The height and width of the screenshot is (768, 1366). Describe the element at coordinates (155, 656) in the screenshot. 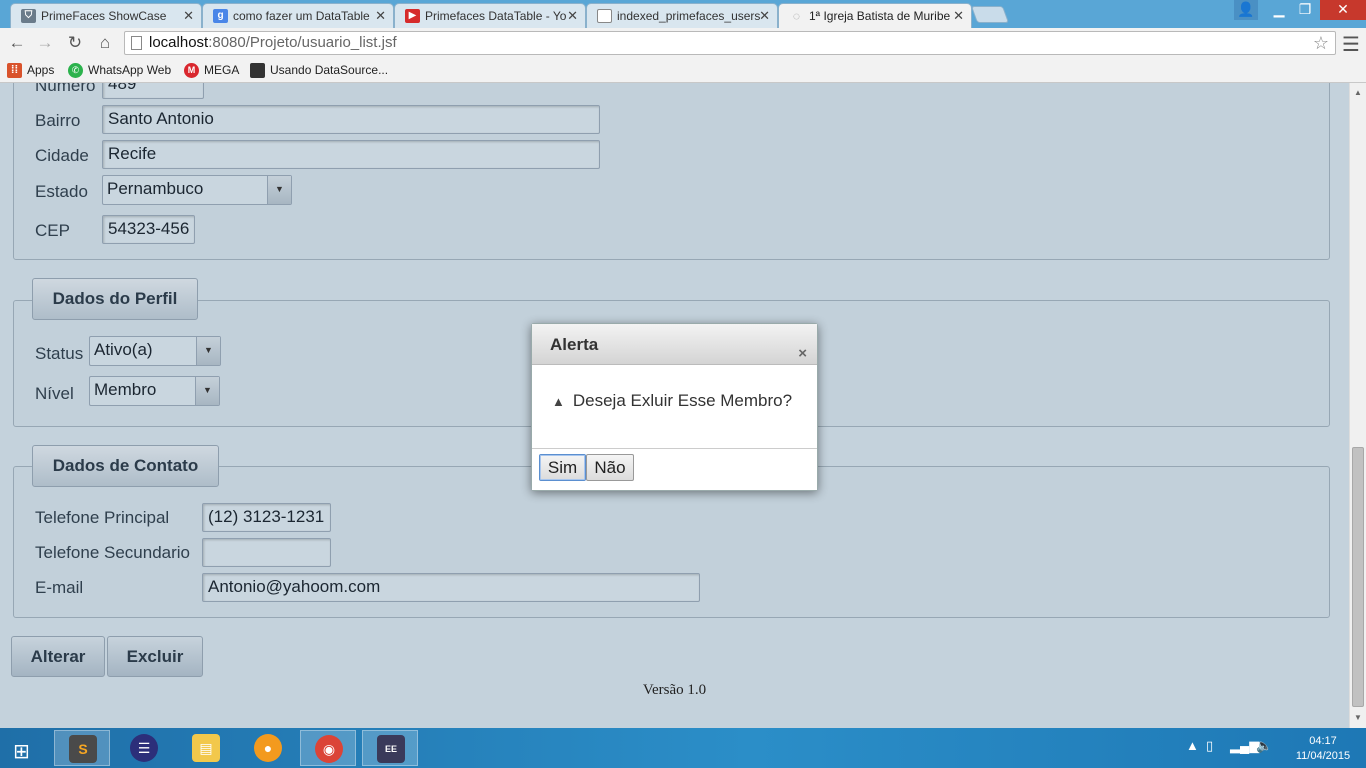

I see `excluir-button: Excluir` at that location.